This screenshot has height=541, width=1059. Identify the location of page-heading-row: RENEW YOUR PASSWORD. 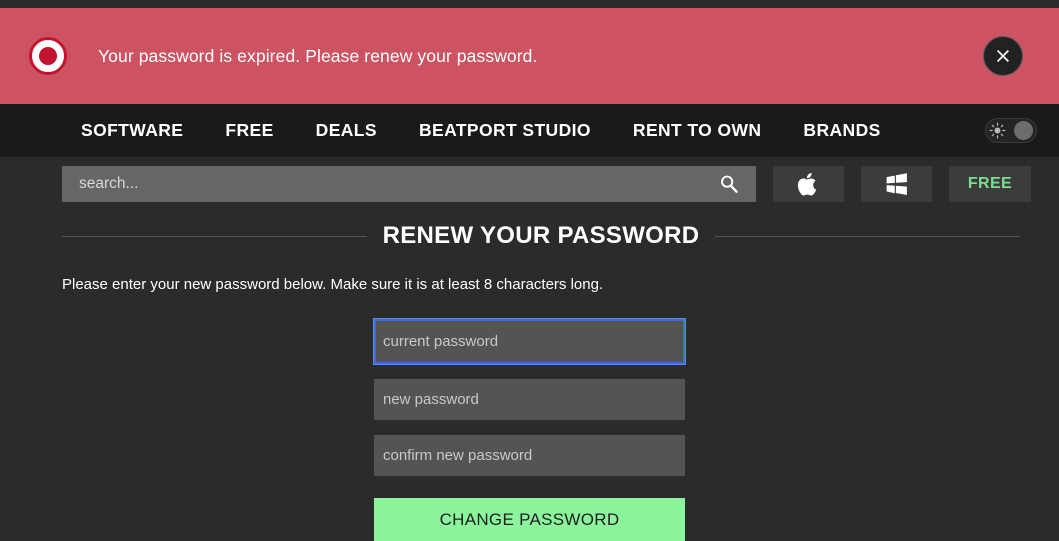
(541, 236).